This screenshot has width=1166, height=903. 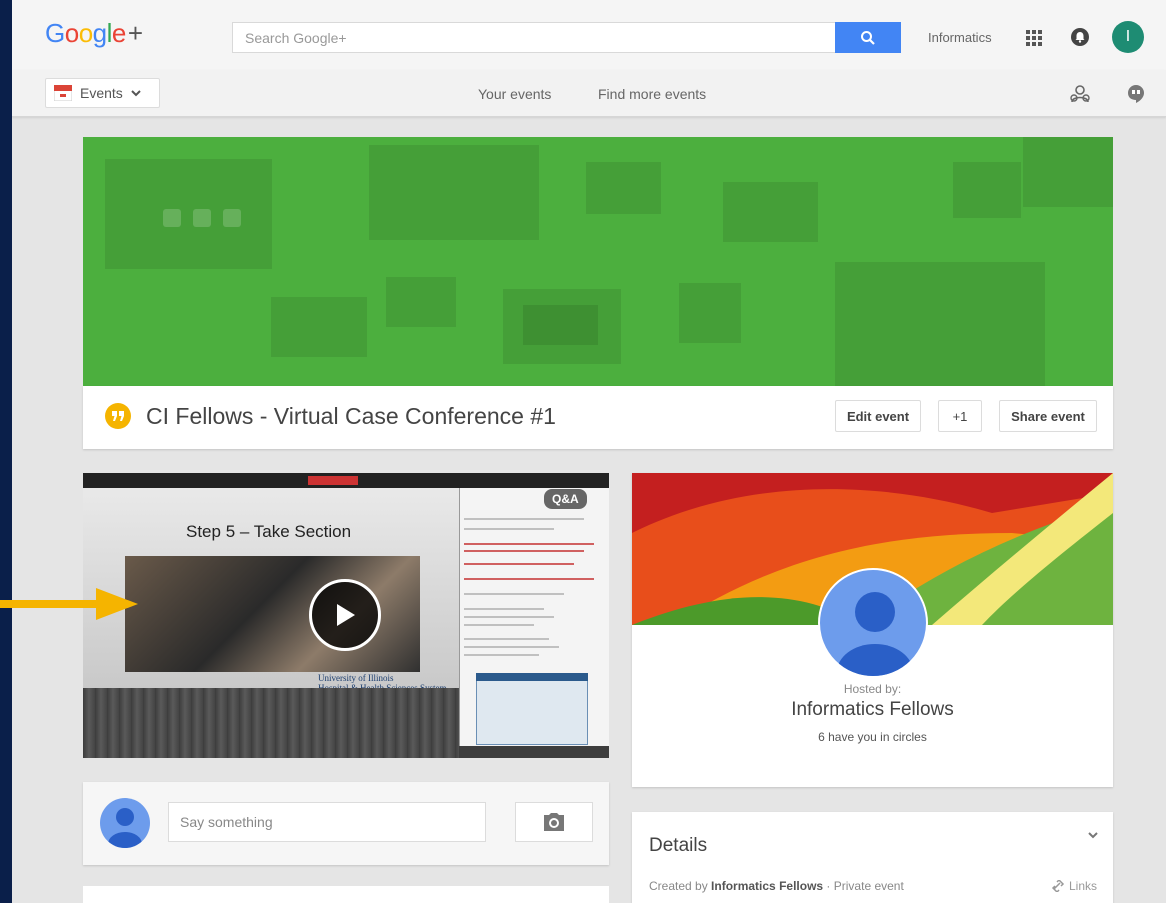 I want to click on camera-icon, so click(x=554, y=822).